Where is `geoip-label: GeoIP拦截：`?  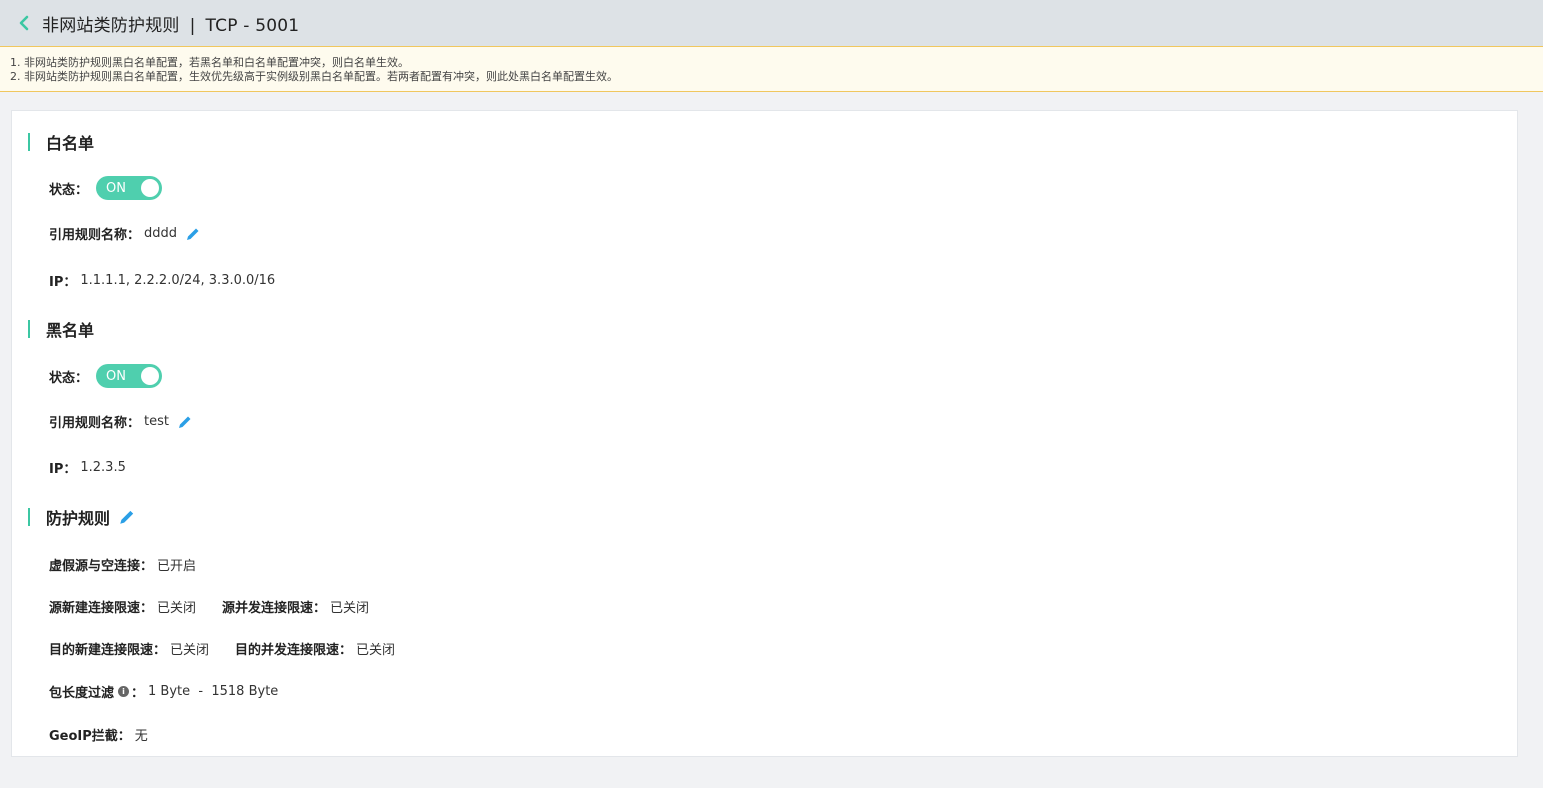
geoip-label: GeoIP拦截： is located at coordinates (90, 736).